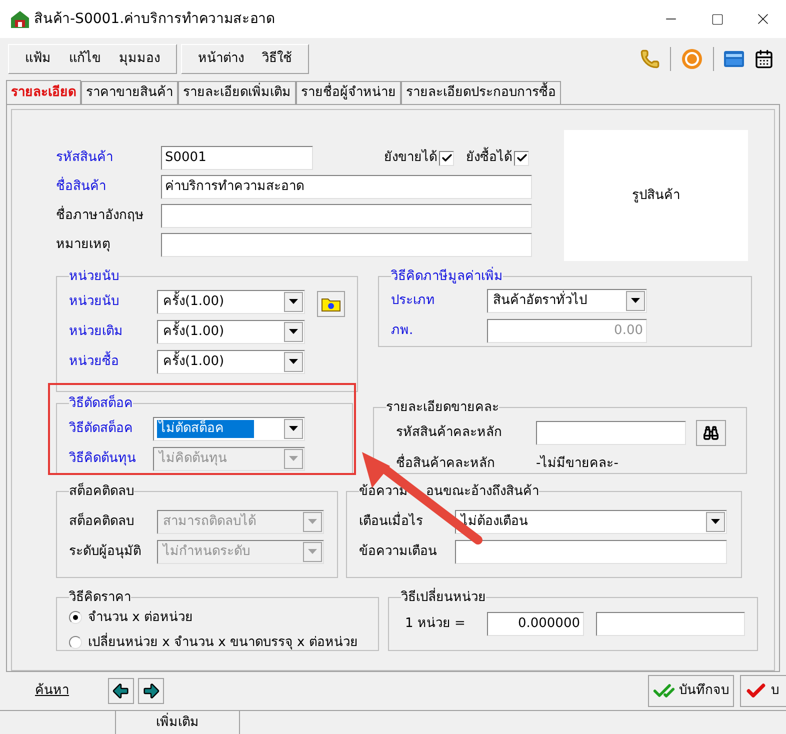 The width and height of the screenshot is (786, 734). I want to click on binoculars-icon, so click(711, 432).